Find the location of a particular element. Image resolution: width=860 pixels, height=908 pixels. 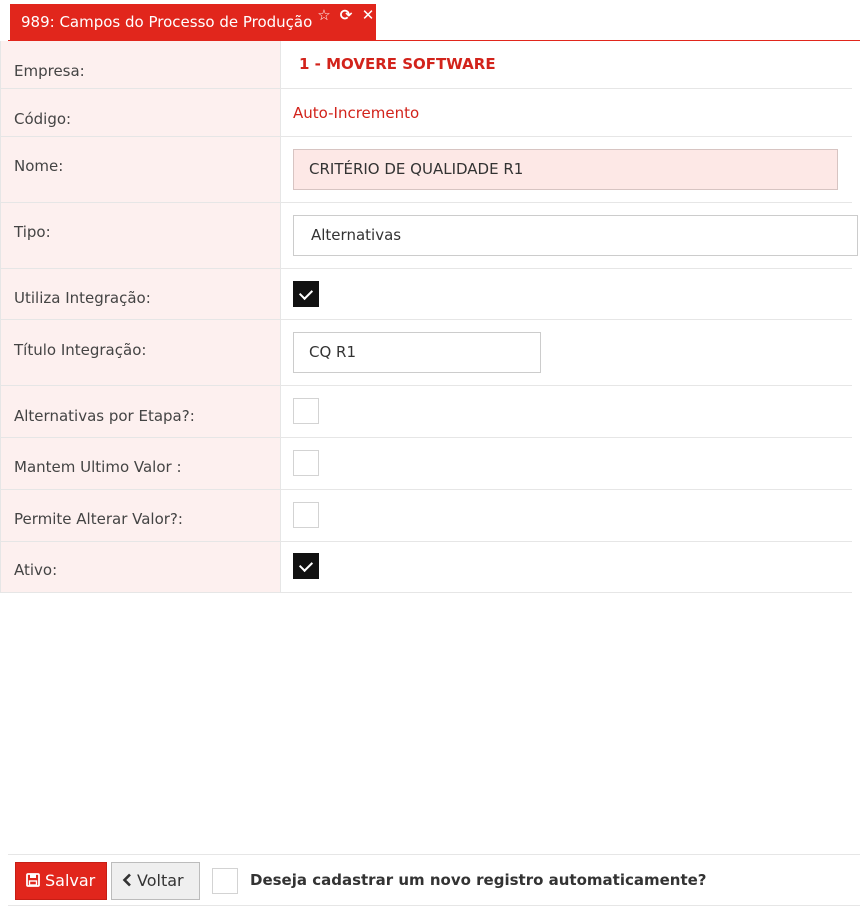

label-alternativas-por-etapa: Alternativas por Etapa?: is located at coordinates (104, 416).